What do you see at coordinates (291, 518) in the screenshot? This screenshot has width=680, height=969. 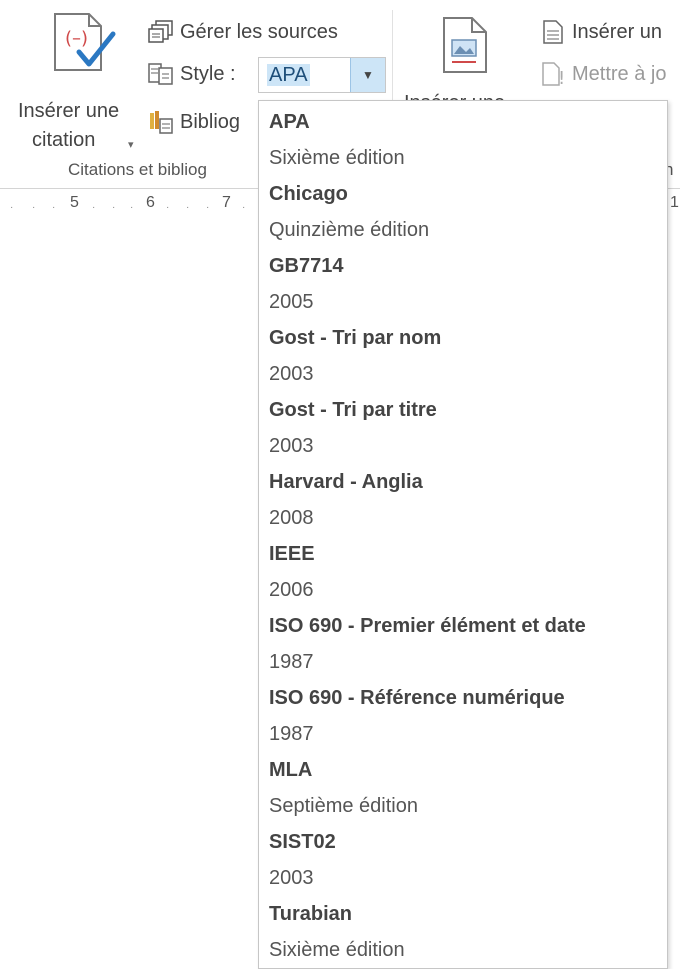 I see `style-option-edition: 2008` at bounding box center [291, 518].